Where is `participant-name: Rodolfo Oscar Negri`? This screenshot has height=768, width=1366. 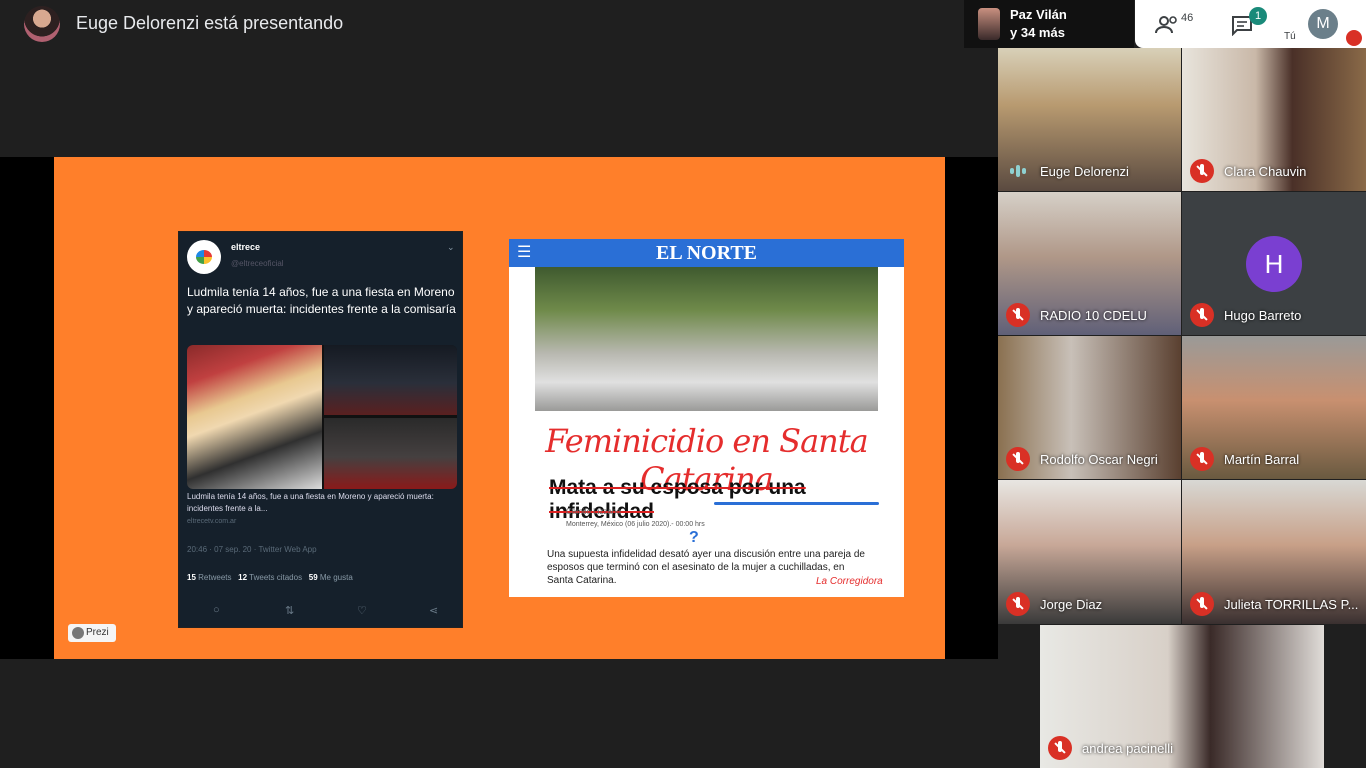 participant-name: Rodolfo Oscar Negri is located at coordinates (1099, 459).